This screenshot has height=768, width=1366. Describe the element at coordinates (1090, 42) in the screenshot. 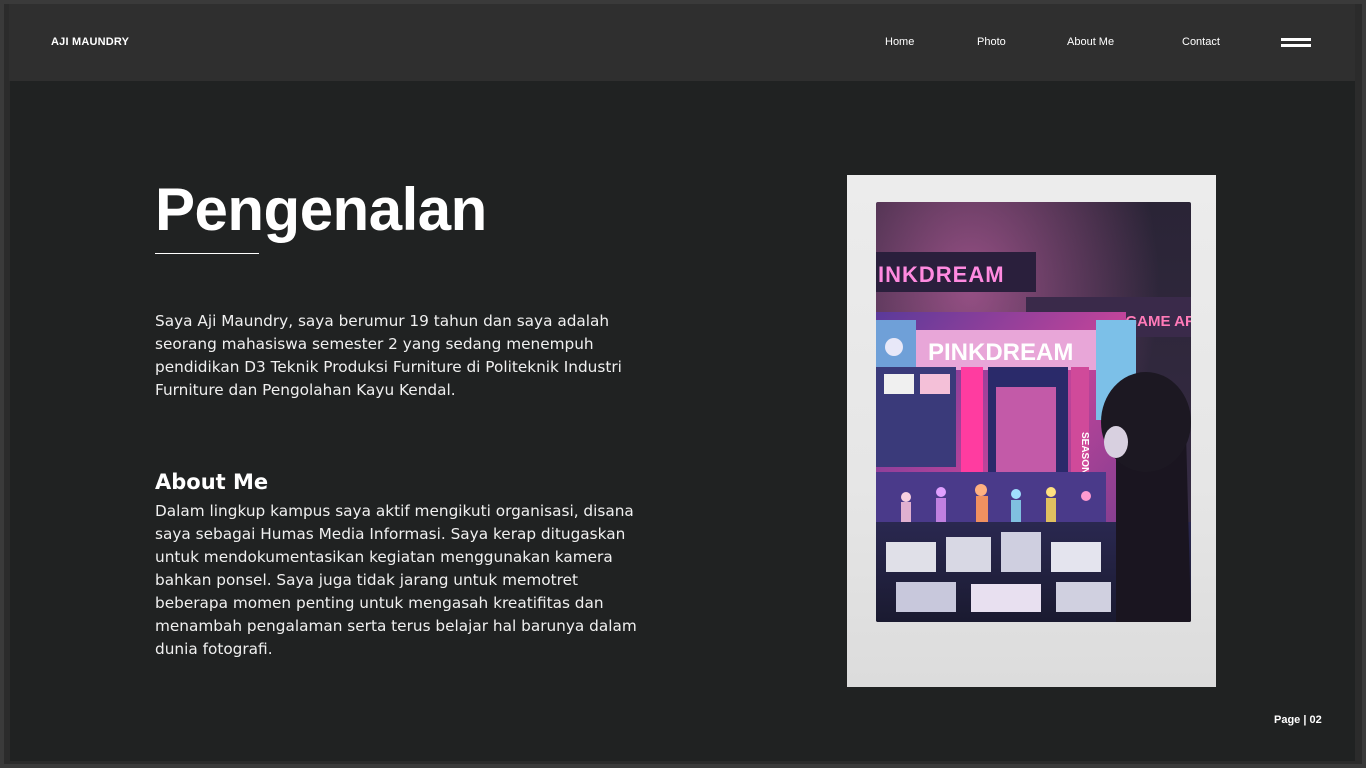

I see `nav-link-about-me: About Me` at that location.